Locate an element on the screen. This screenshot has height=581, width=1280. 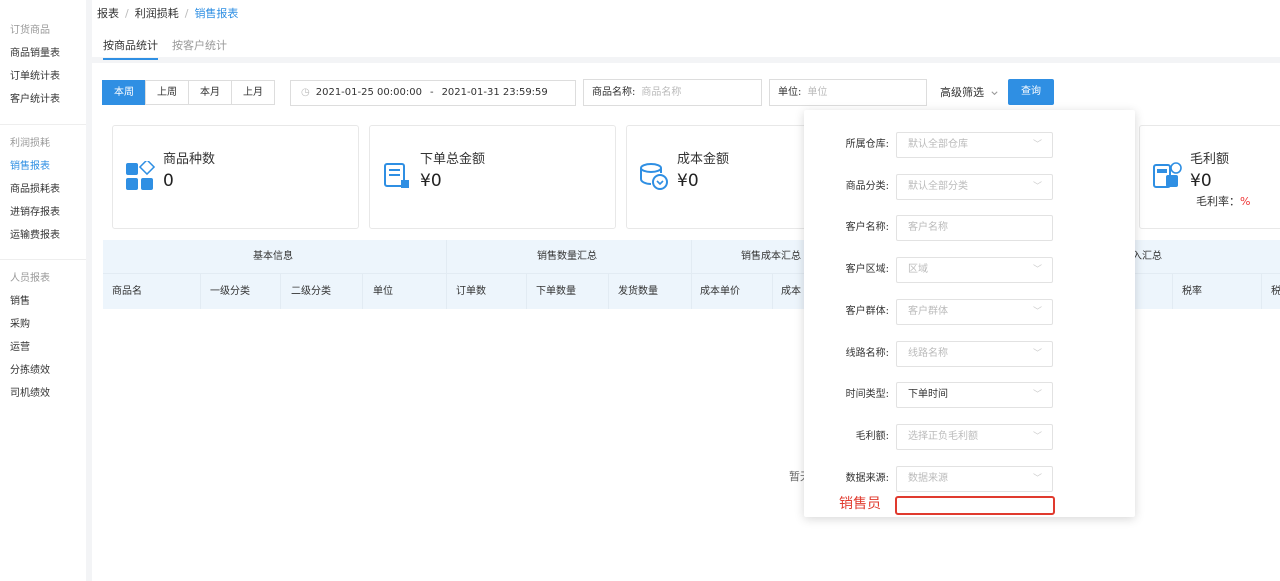
filter-row-route: 线路名称: 线路名称 ﹀ is located at coordinates (969, 354).